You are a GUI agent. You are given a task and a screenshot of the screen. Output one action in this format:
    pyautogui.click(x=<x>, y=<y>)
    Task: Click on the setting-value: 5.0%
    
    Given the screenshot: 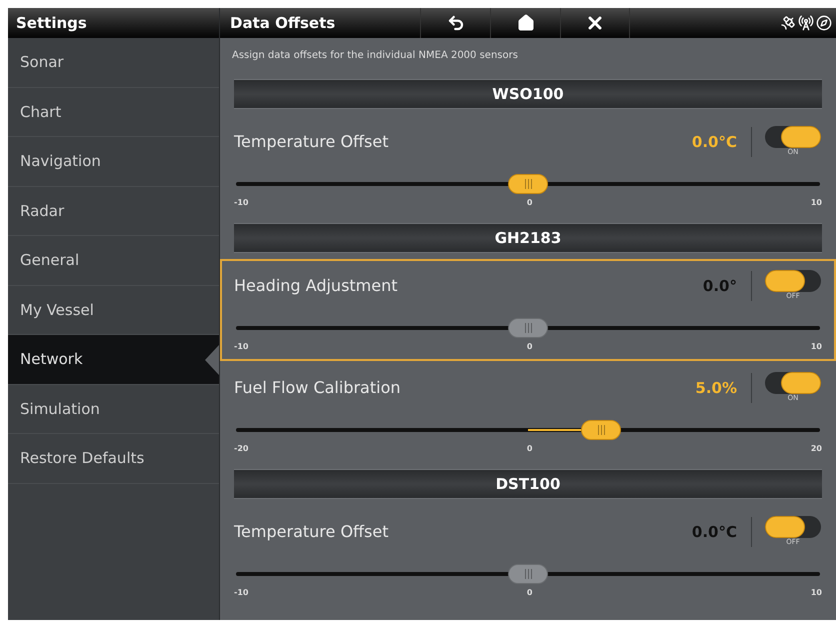 What is the action you would take?
    pyautogui.click(x=716, y=388)
    